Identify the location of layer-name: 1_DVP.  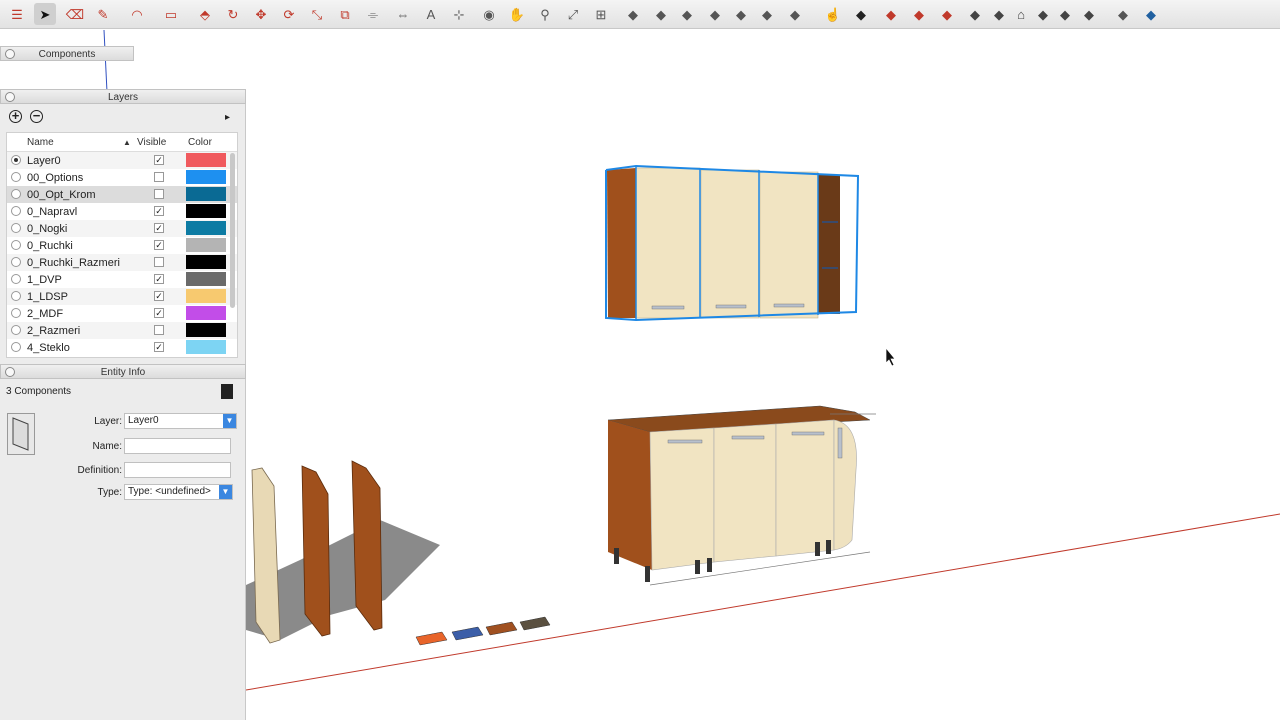
(44, 280).